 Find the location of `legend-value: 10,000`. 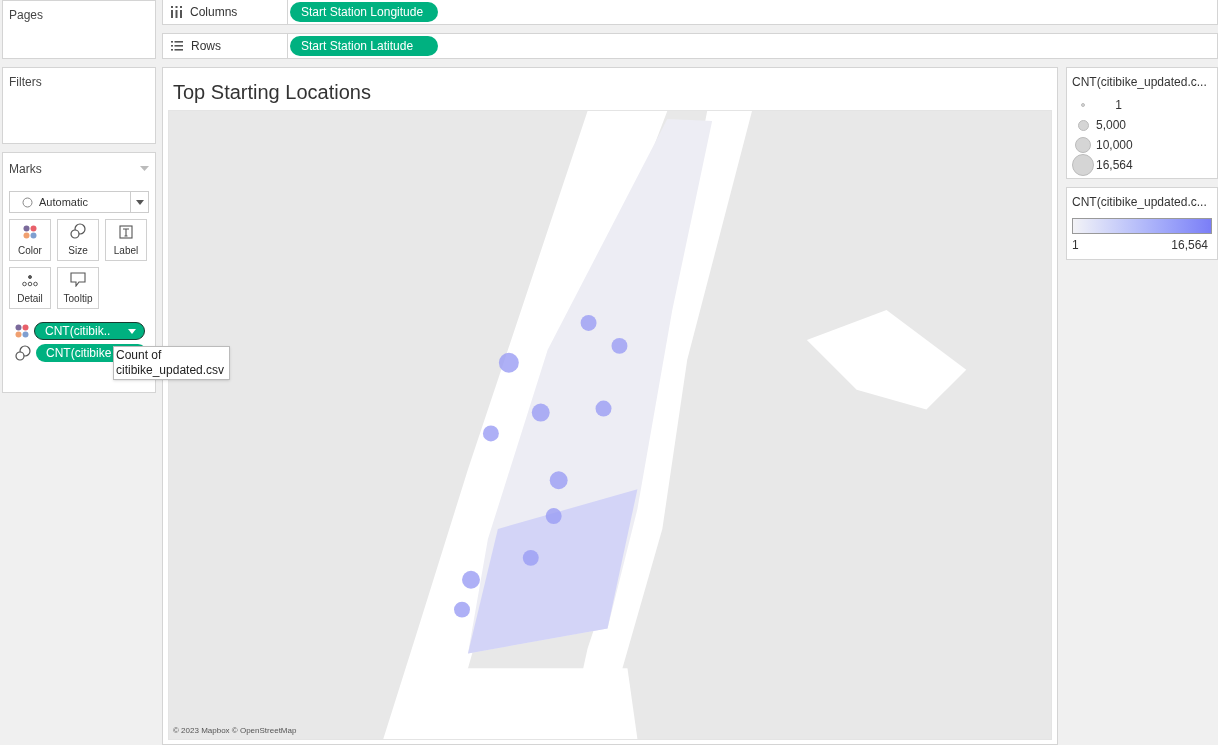

legend-value: 10,000 is located at coordinates (1115, 145).